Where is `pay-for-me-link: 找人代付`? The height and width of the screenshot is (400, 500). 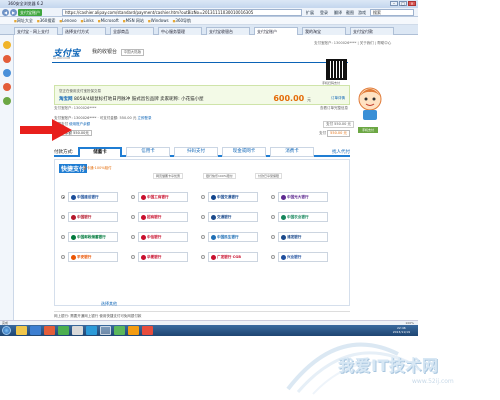 pay-for-me-link: 找人代付 is located at coordinates (341, 152).